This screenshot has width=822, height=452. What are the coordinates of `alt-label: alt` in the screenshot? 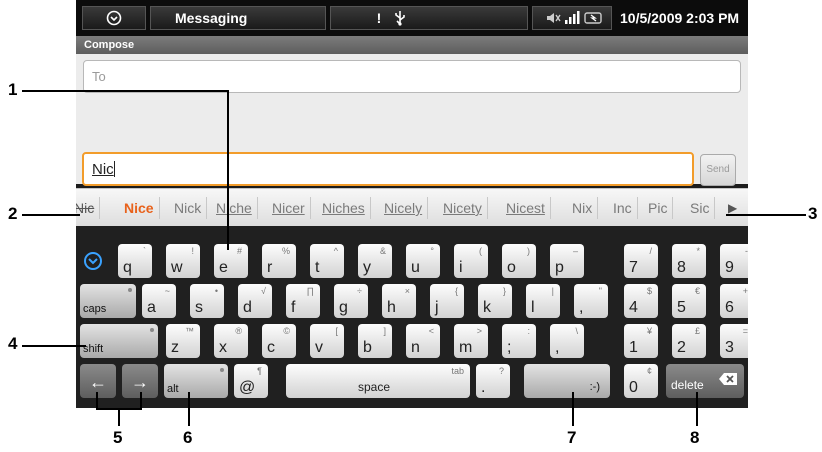 It's located at (173, 389).